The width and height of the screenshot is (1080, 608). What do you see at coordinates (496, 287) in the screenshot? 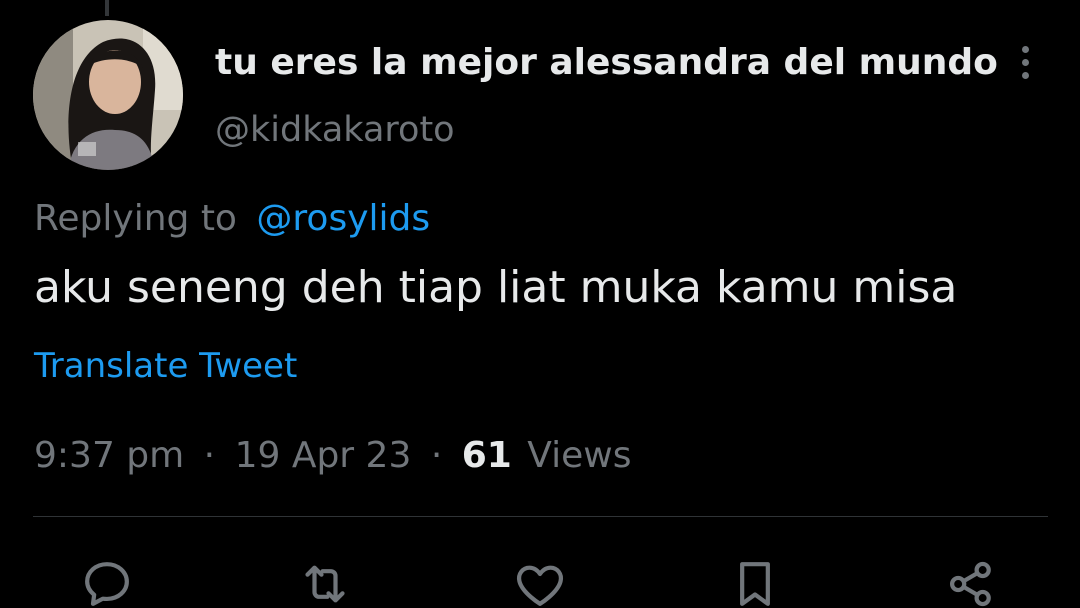
I see `tweet-text: aku seneng deh tiap liat muka kamu misa` at bounding box center [496, 287].